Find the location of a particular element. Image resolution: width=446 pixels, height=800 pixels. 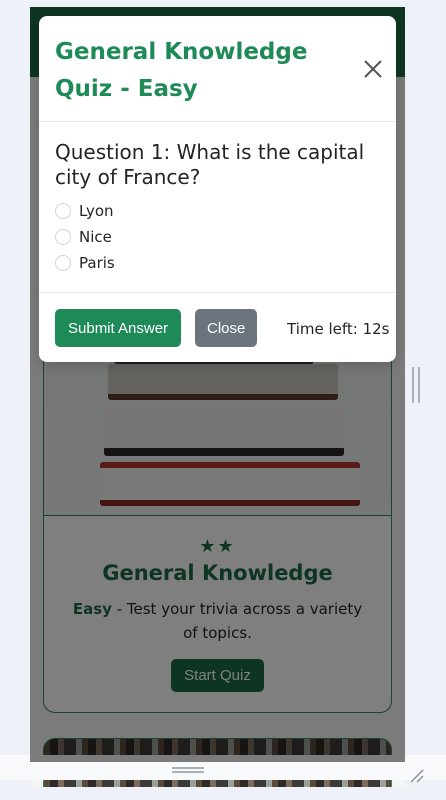

option-label: Nice is located at coordinates (95, 237).